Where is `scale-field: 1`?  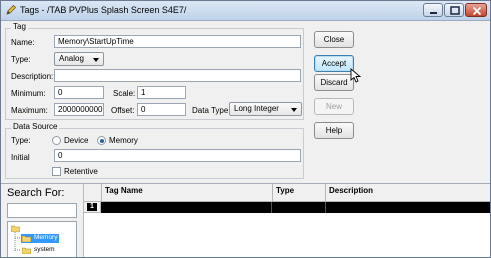
scale-field: 1 is located at coordinates (161, 92).